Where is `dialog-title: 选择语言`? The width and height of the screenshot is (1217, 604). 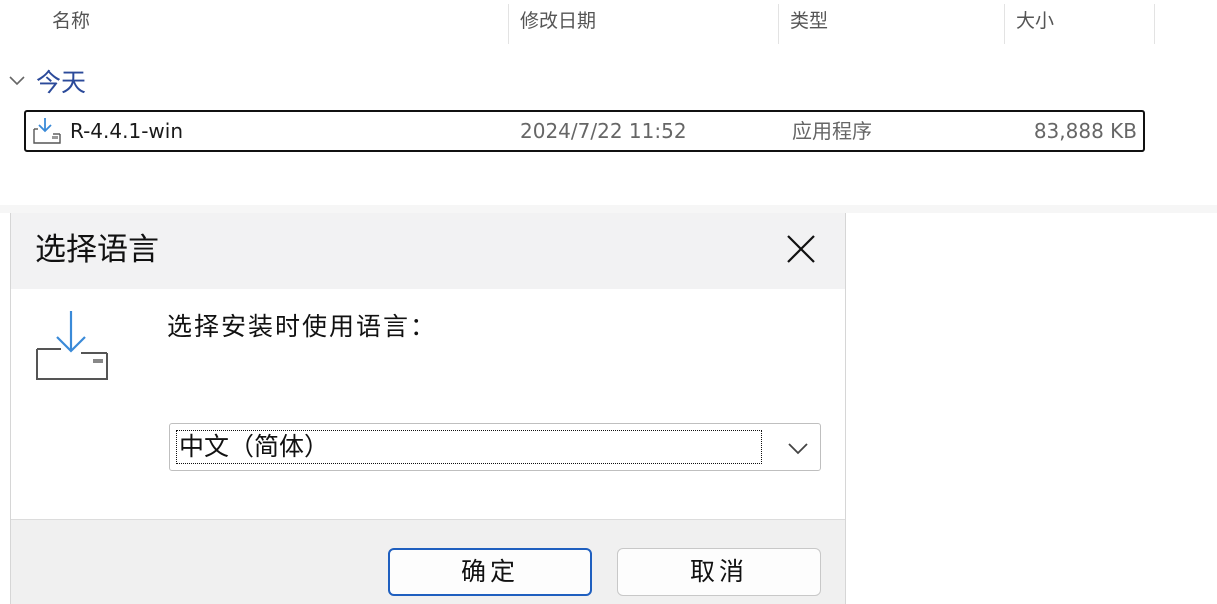
dialog-title: 选择语言 is located at coordinates (97, 250).